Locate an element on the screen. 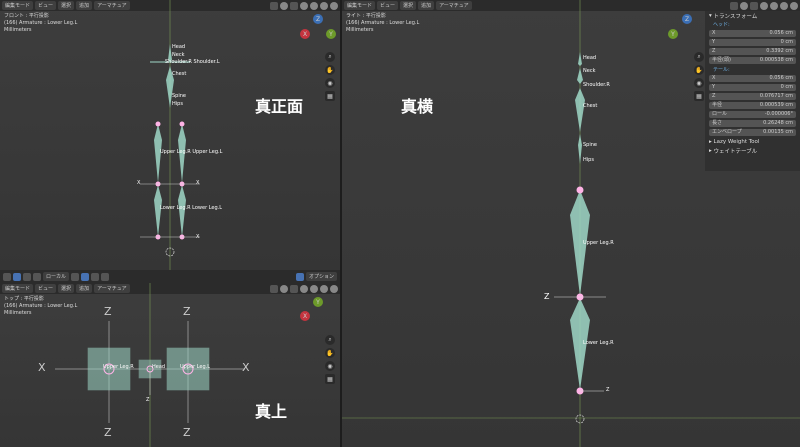 The image size is (800, 447). select-subtract-icon is located at coordinates (37, 276).